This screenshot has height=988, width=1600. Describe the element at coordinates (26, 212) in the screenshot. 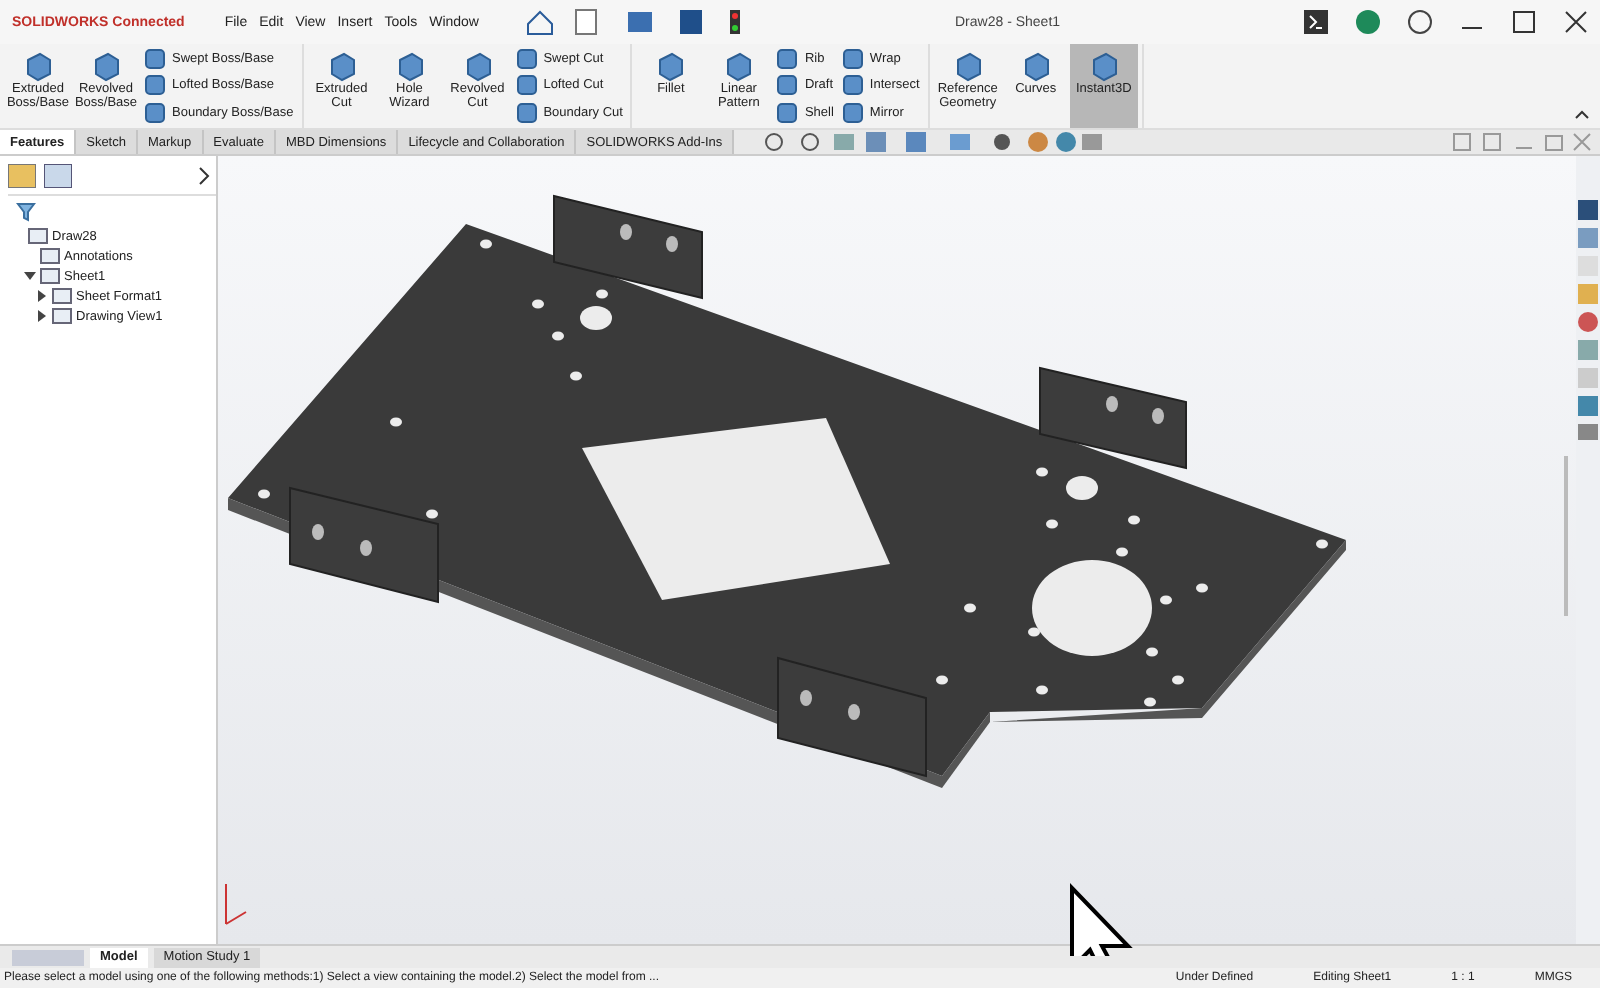

I see `filter-icon` at that location.